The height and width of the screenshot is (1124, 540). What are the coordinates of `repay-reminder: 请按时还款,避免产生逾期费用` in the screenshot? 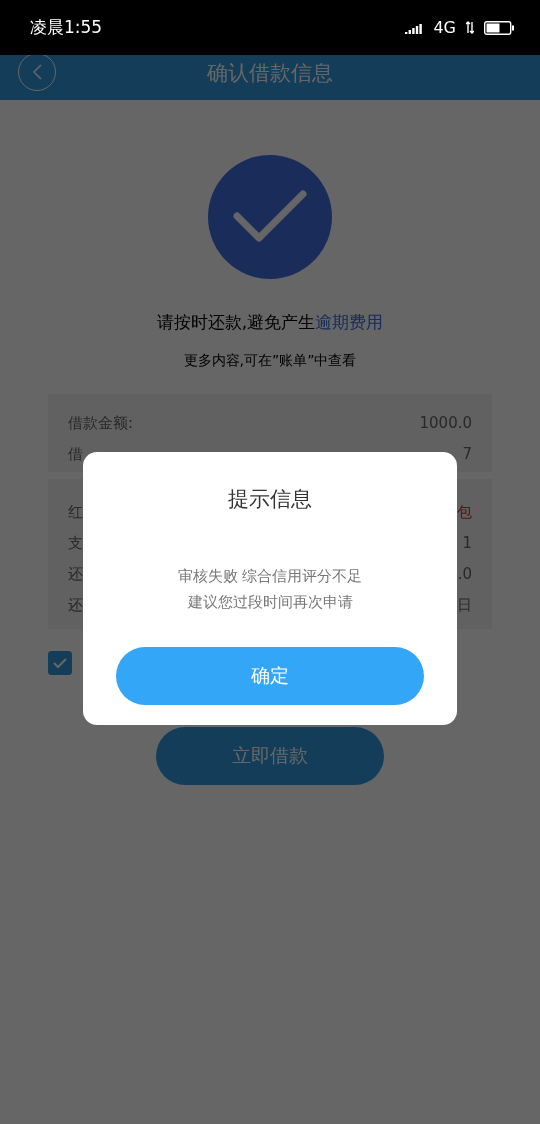 It's located at (270, 322).